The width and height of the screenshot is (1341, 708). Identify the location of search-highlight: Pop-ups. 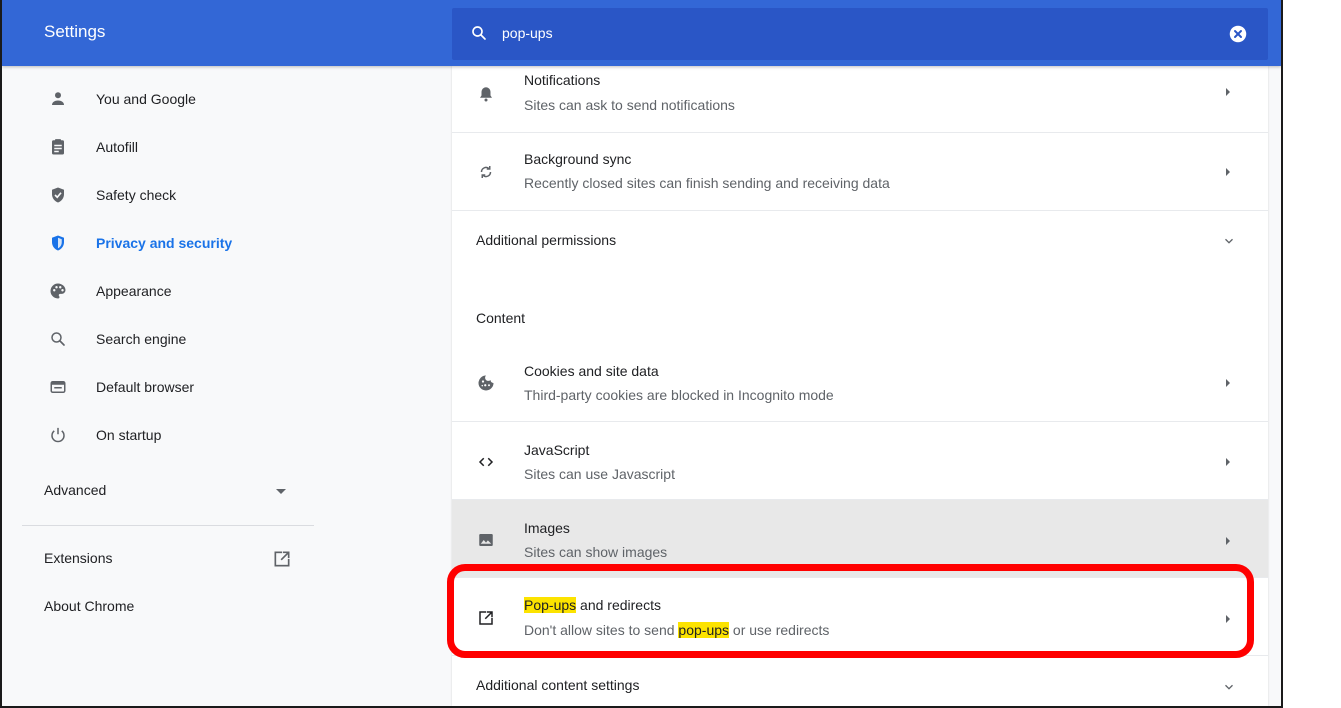
(550, 605).